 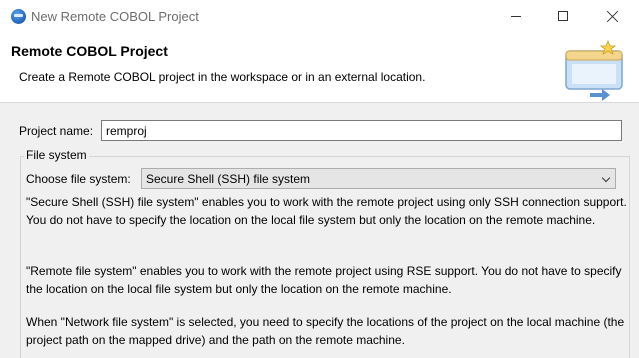 What do you see at coordinates (56, 155) in the screenshot?
I see `file-system-group-title: File system` at bounding box center [56, 155].